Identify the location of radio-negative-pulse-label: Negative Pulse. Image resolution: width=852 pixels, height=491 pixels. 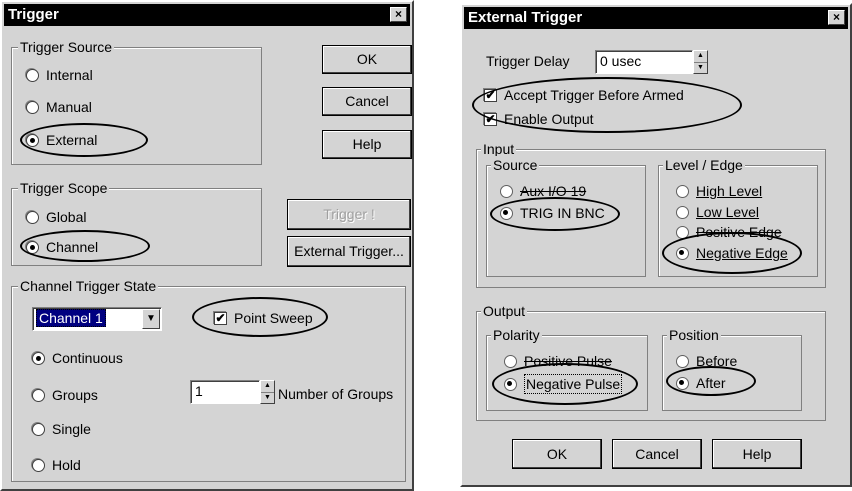
(573, 384).